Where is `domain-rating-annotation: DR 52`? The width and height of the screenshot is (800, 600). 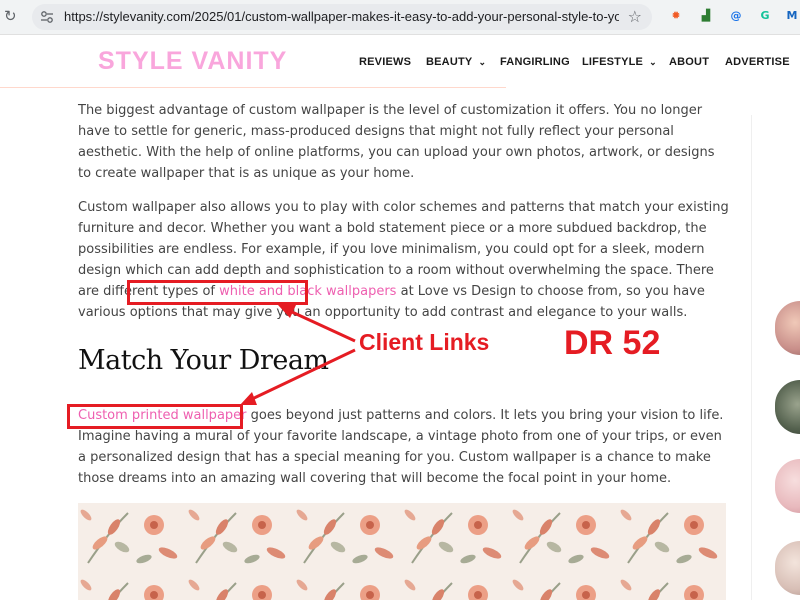 domain-rating-annotation: DR 52 is located at coordinates (612, 343).